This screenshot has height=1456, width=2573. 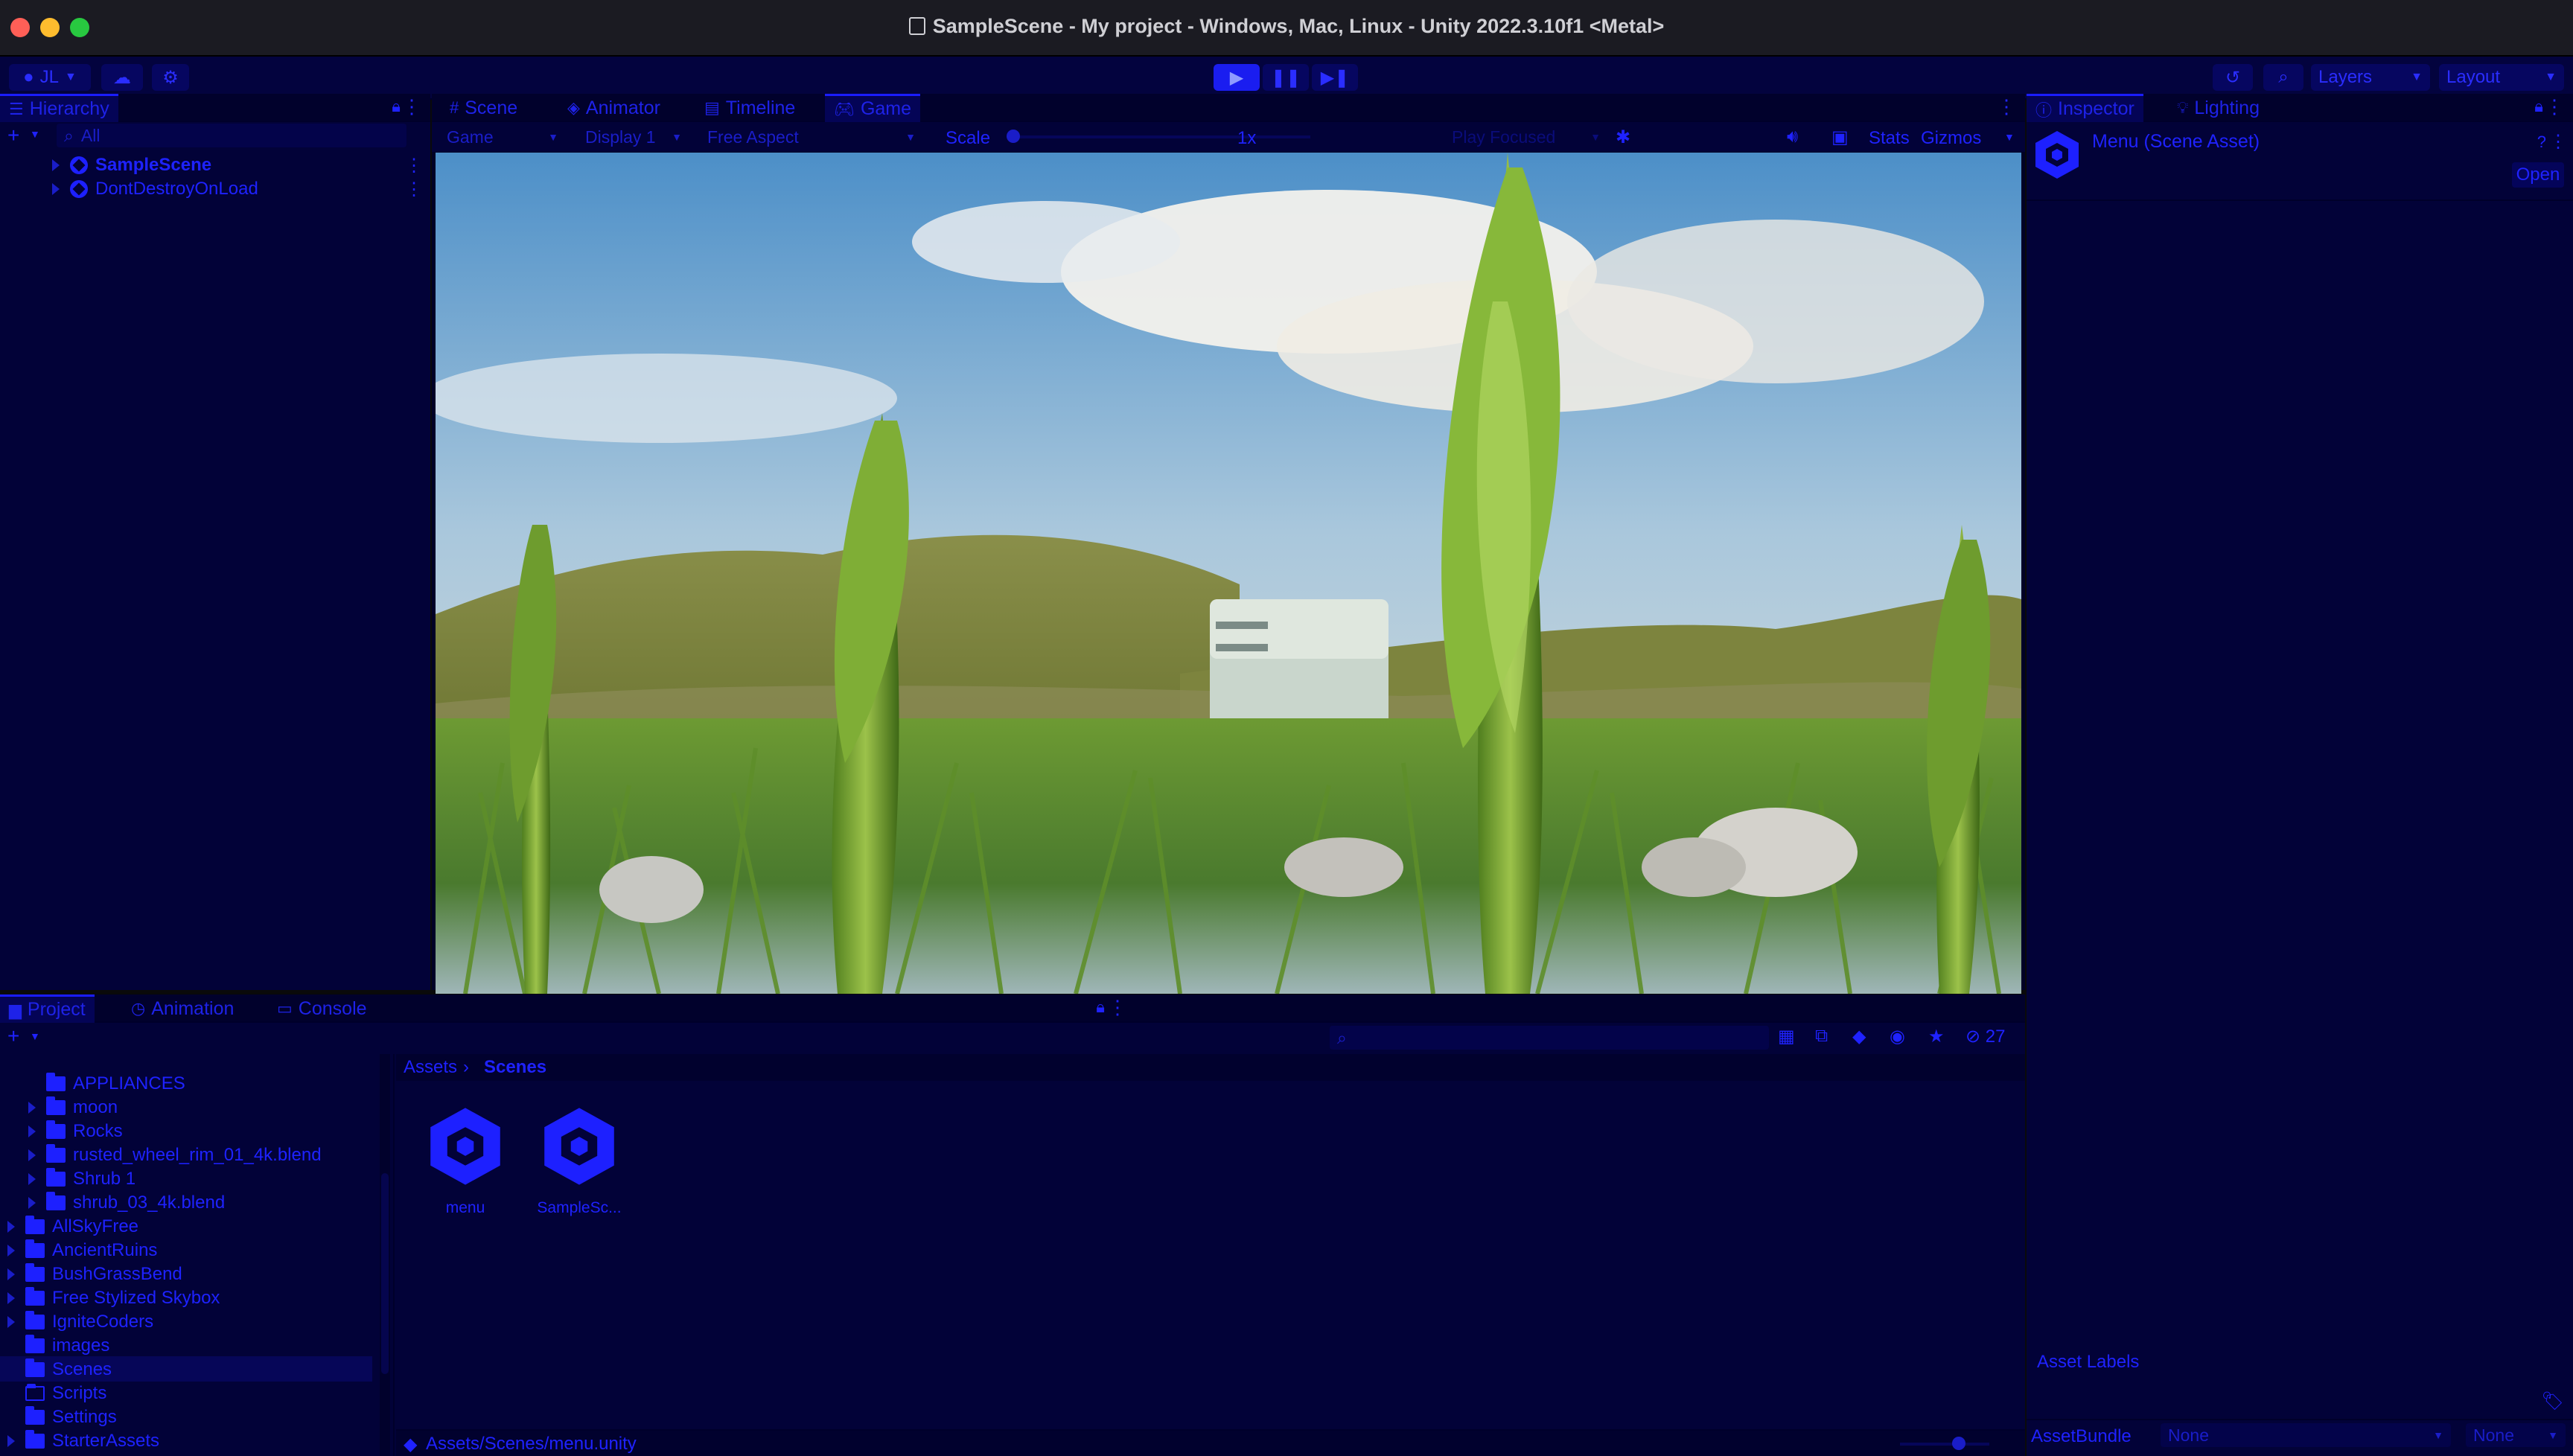 What do you see at coordinates (385, 1273) in the screenshot?
I see `scrollbar-thumb` at bounding box center [385, 1273].